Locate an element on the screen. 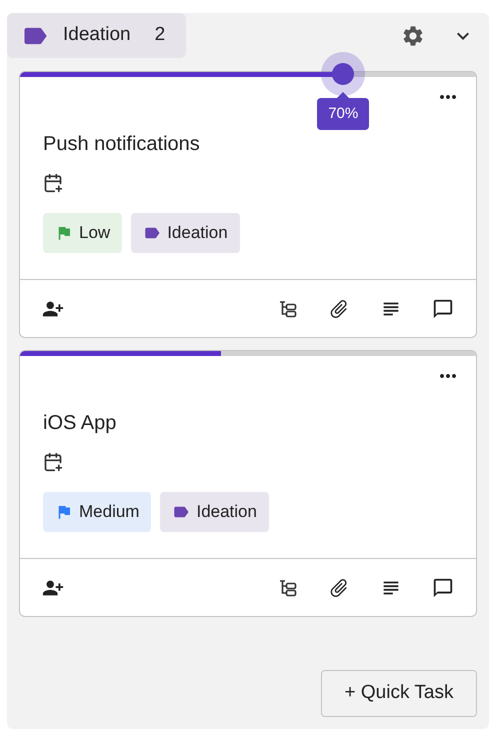  settings-icon is located at coordinates (413, 36).